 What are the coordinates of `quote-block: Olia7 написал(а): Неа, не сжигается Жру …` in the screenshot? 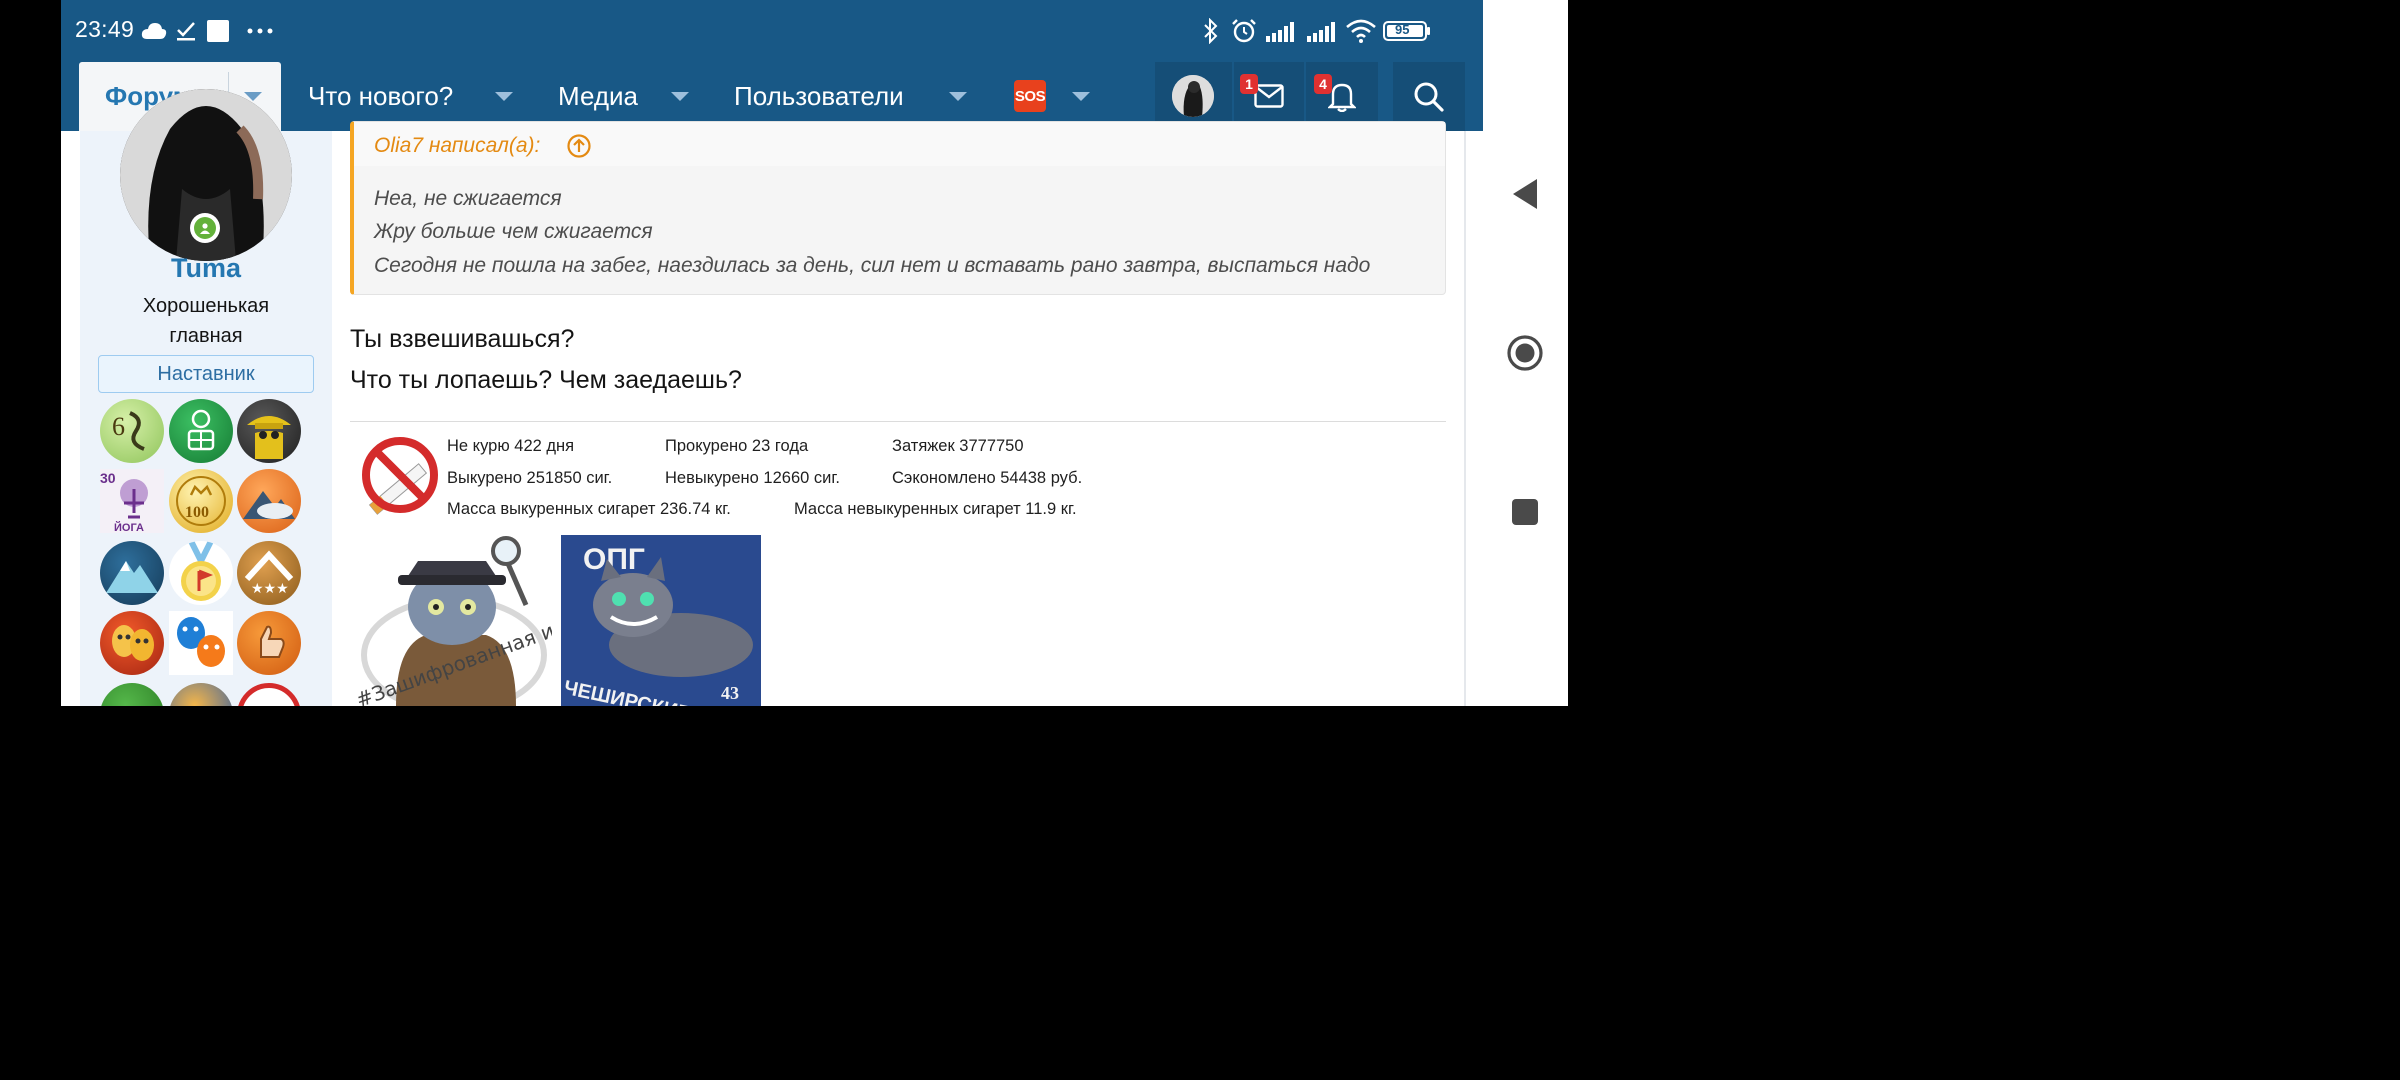 It's located at (898, 208).